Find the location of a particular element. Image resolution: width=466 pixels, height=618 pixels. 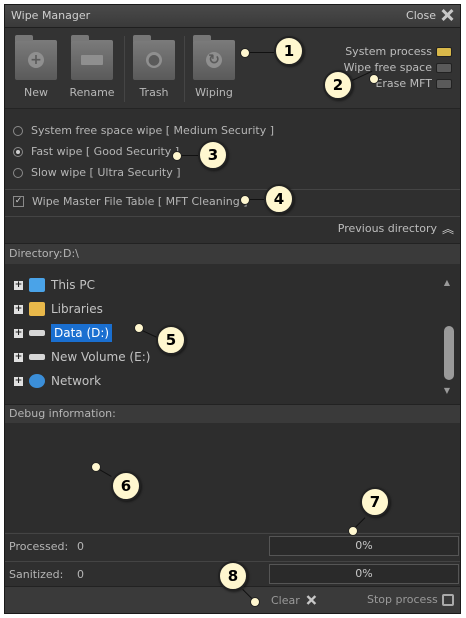

stop-process-button: Stop process is located at coordinates (410, 599).